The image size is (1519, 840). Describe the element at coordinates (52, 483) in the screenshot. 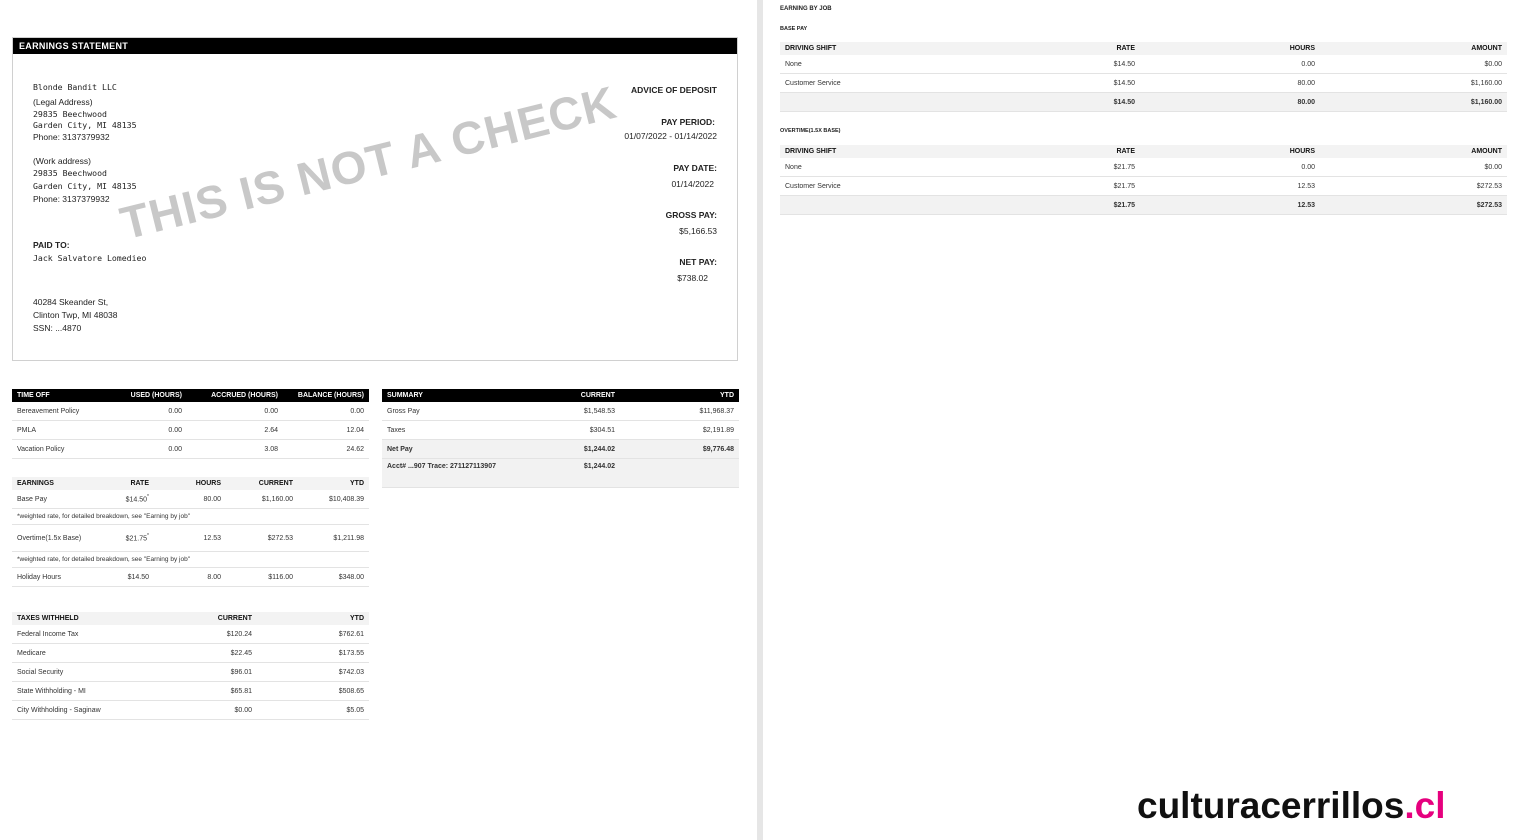

I see `column-header: EARNINGS` at that location.